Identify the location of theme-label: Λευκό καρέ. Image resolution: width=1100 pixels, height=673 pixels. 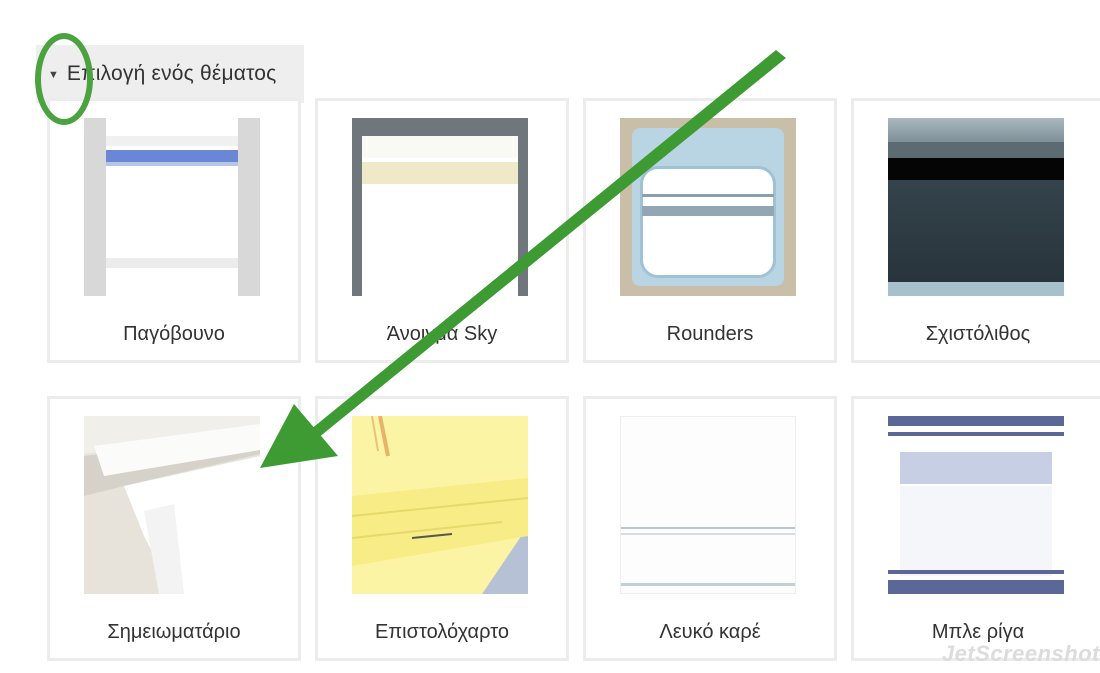
(710, 632).